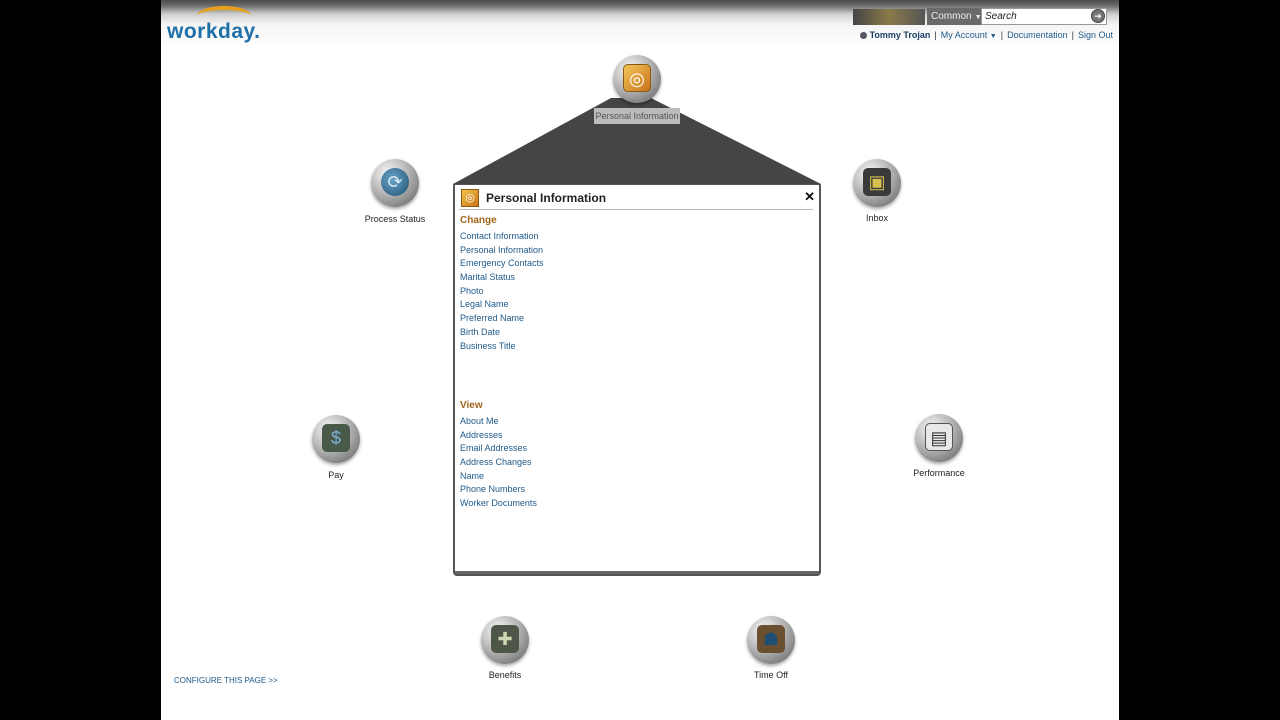 This screenshot has height=720, width=1280. Describe the element at coordinates (471, 405) in the screenshot. I see `section-title-view: View` at that location.